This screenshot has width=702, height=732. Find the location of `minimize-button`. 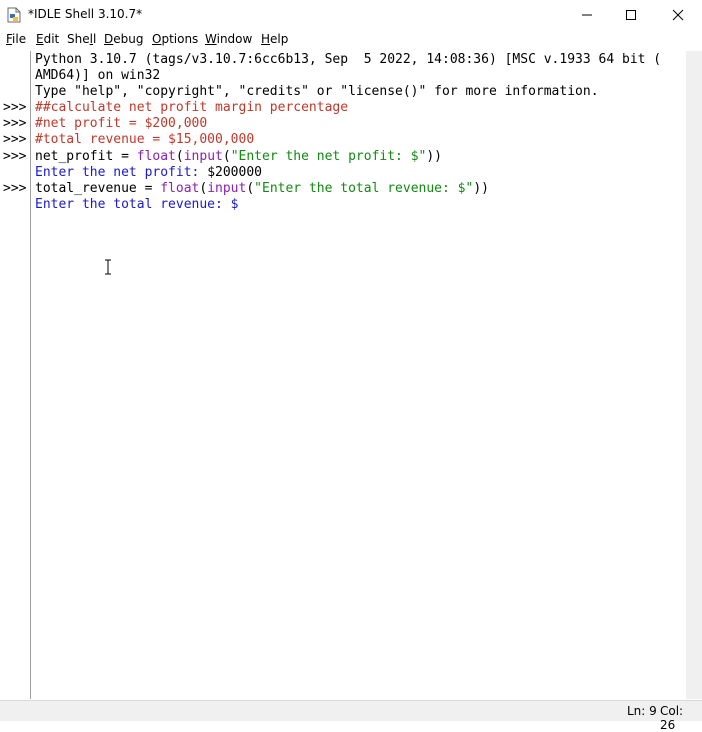

minimize-button is located at coordinates (587, 15).